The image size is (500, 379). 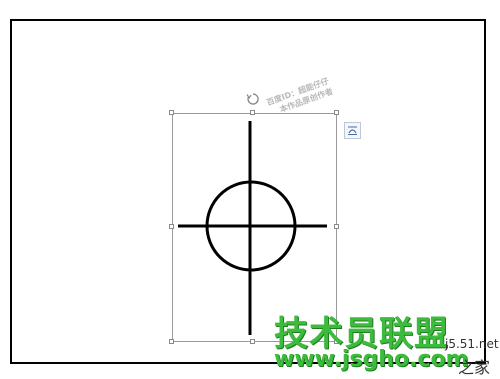 I want to click on layout-options-button, so click(x=352, y=130).